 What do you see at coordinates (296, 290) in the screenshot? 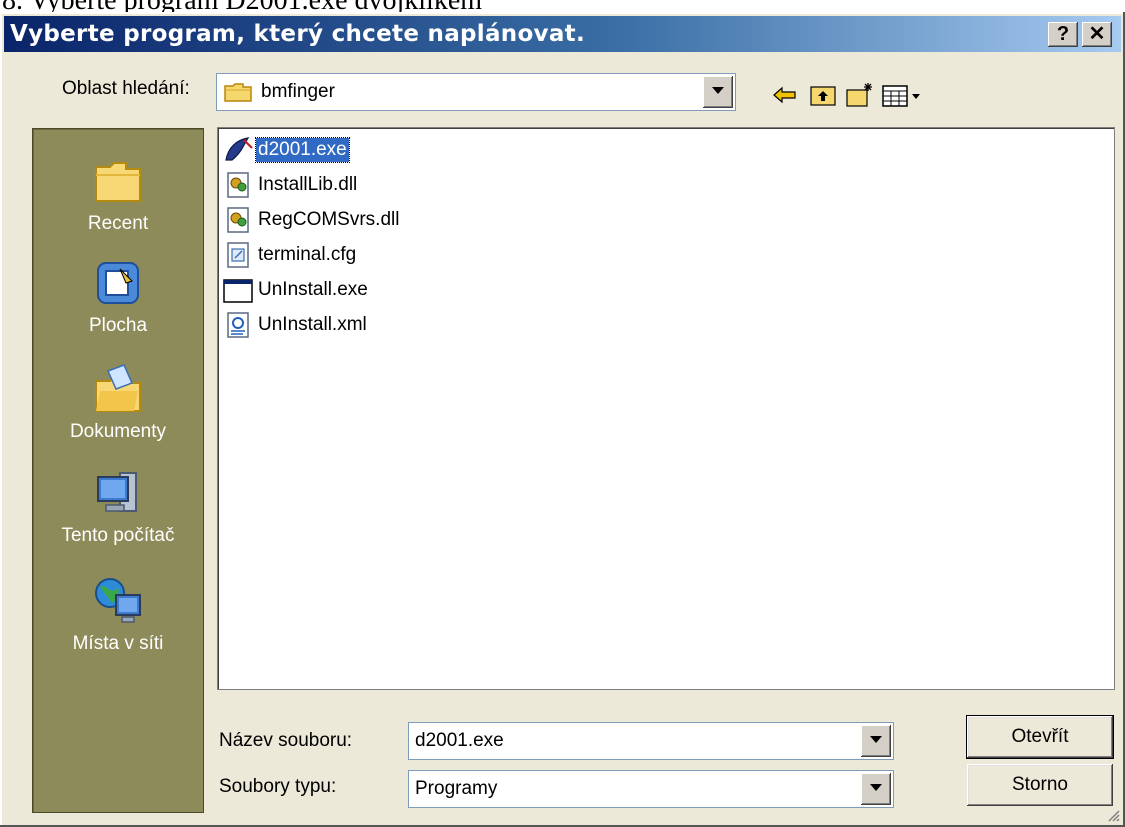
I see `file-item-uninstall-exe: UnInstall.exe` at bounding box center [296, 290].